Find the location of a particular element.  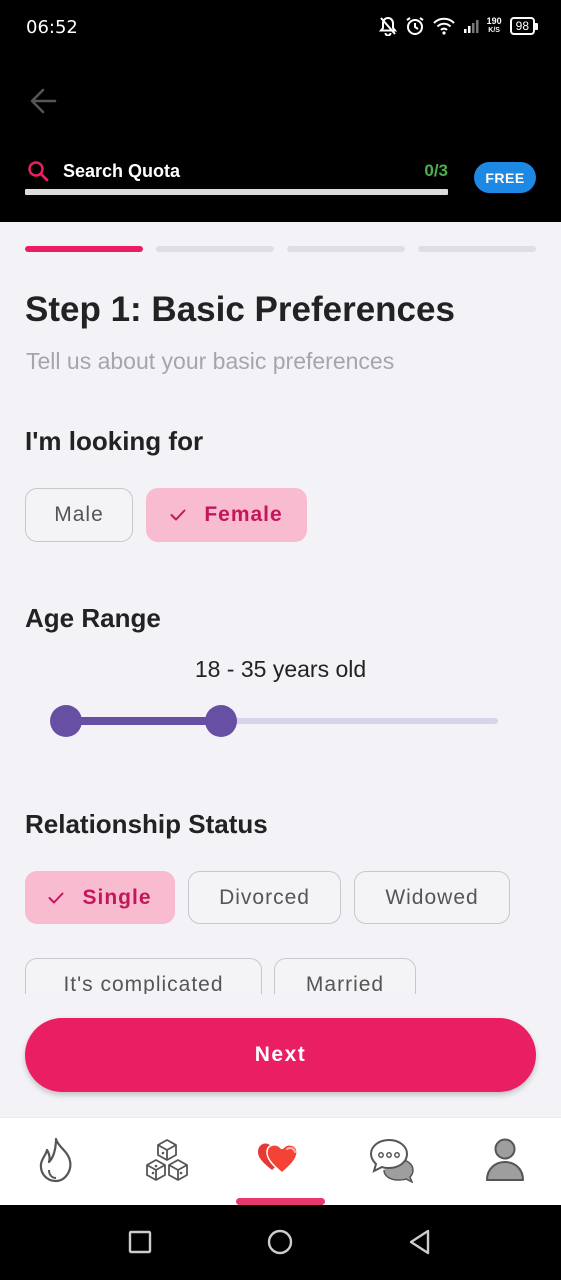

home-button is located at coordinates (280, 1242).